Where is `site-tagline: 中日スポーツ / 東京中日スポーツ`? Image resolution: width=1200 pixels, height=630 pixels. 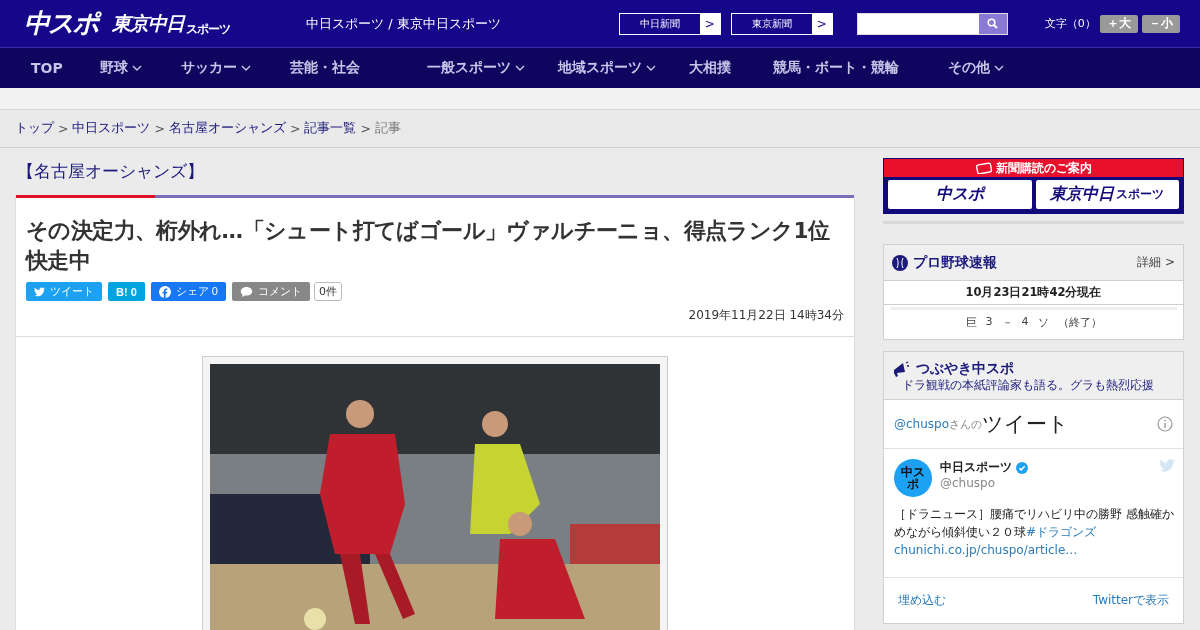
site-tagline: 中日スポーツ / 東京中日スポーツ is located at coordinates (403, 23).